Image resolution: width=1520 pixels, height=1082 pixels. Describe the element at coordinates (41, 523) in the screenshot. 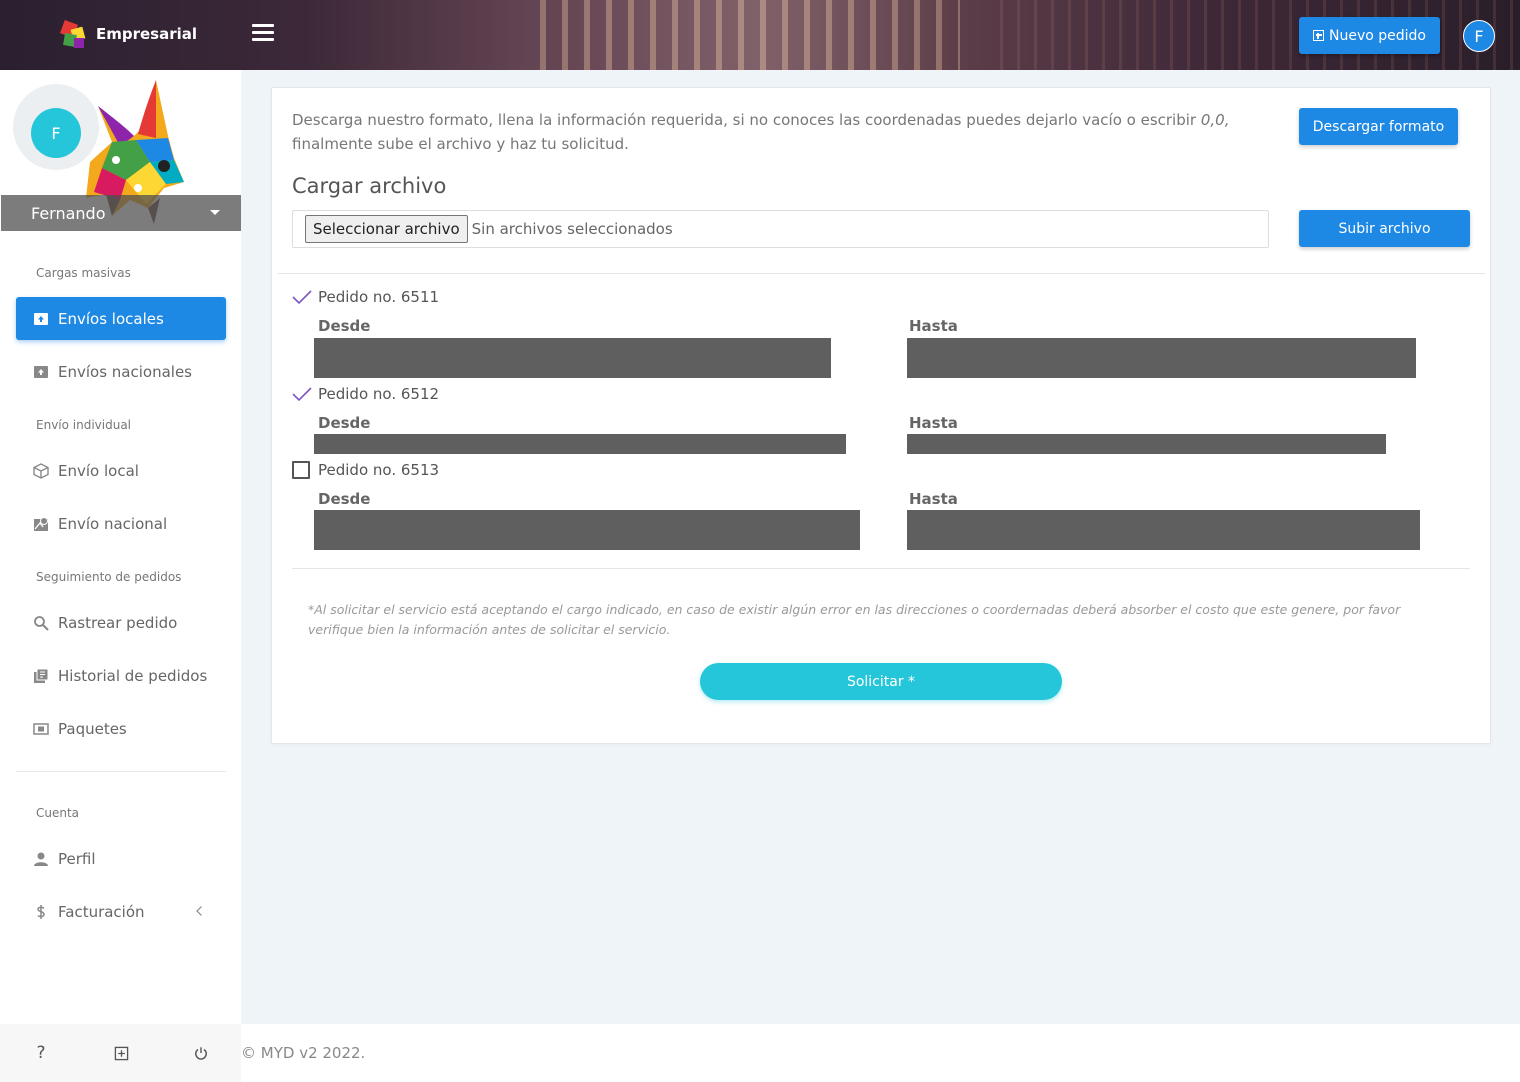

I see `map-marker-icon` at that location.